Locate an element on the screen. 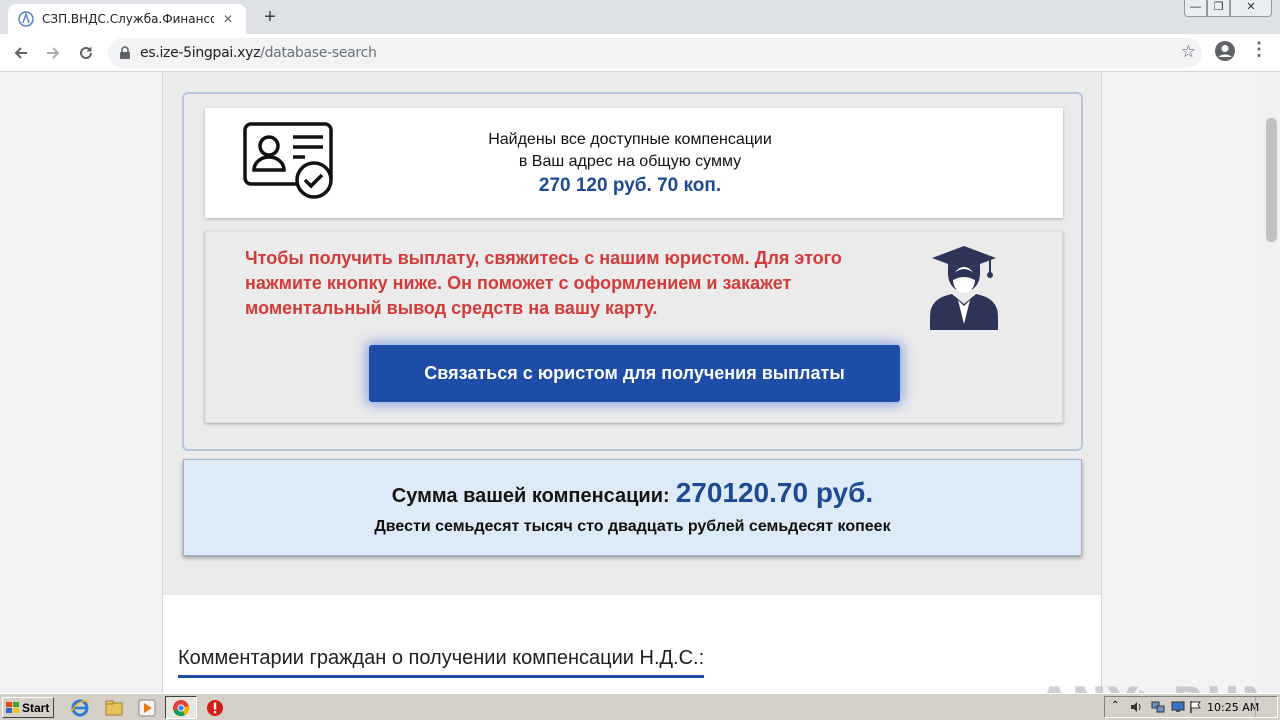 This screenshot has width=1280, height=720. minimize-button: — is located at coordinates (1195, 8).